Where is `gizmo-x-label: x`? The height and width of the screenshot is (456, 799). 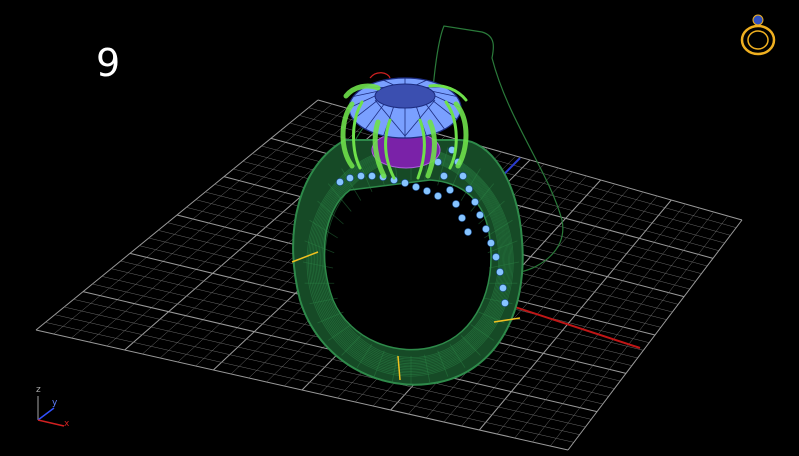 gizmo-x-label: x is located at coordinates (67, 424).